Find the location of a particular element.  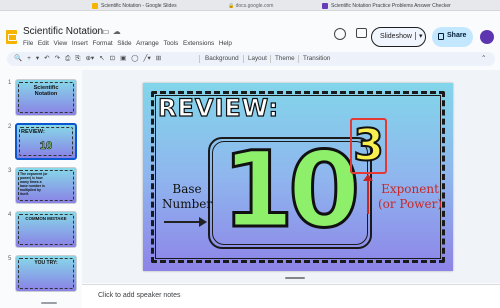

slide-thumbnail-2: REVIEW: 10 is located at coordinates (46, 141).